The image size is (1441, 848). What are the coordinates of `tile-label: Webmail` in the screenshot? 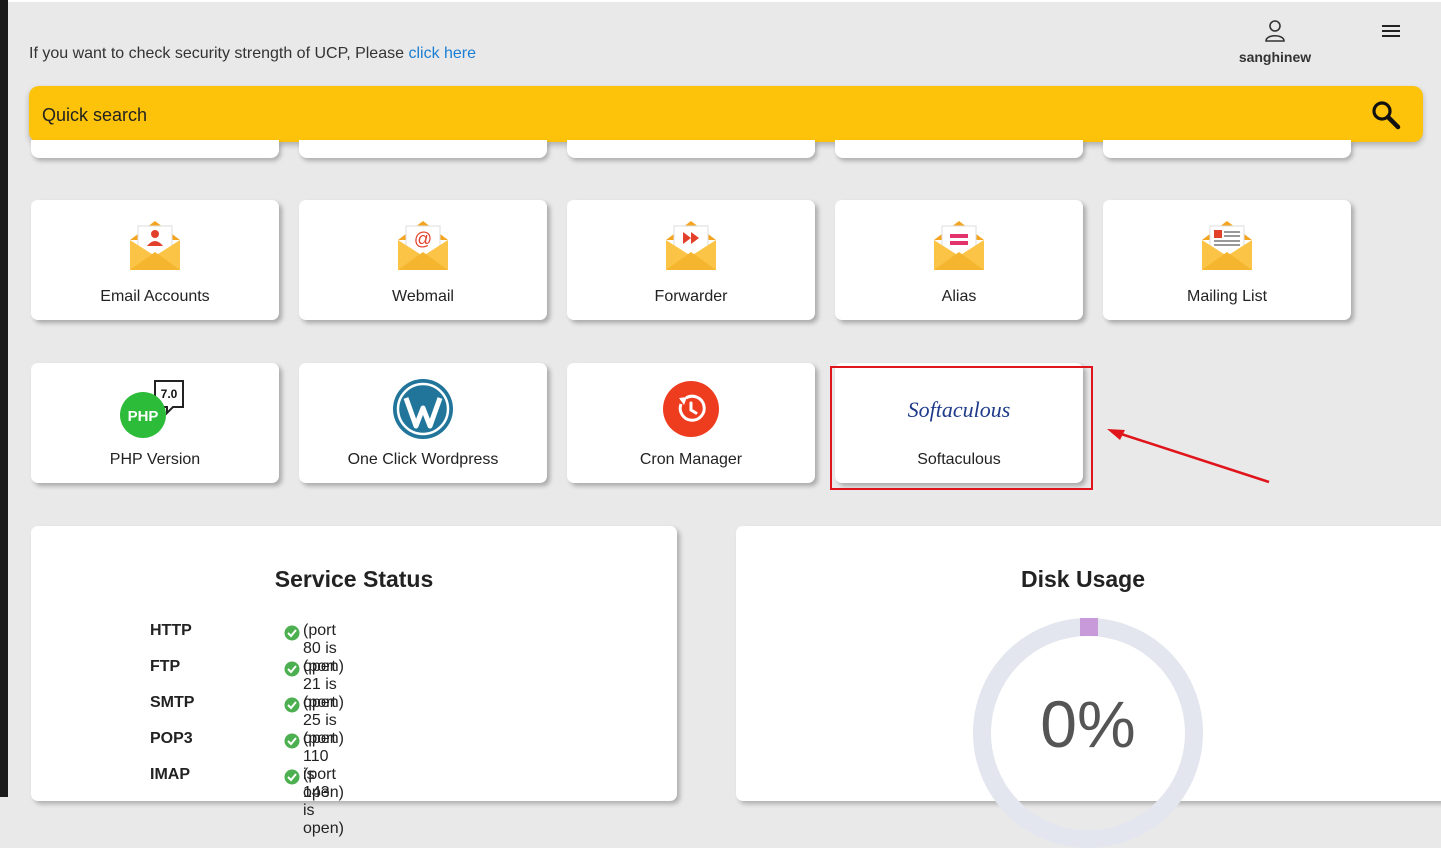 It's located at (423, 296).